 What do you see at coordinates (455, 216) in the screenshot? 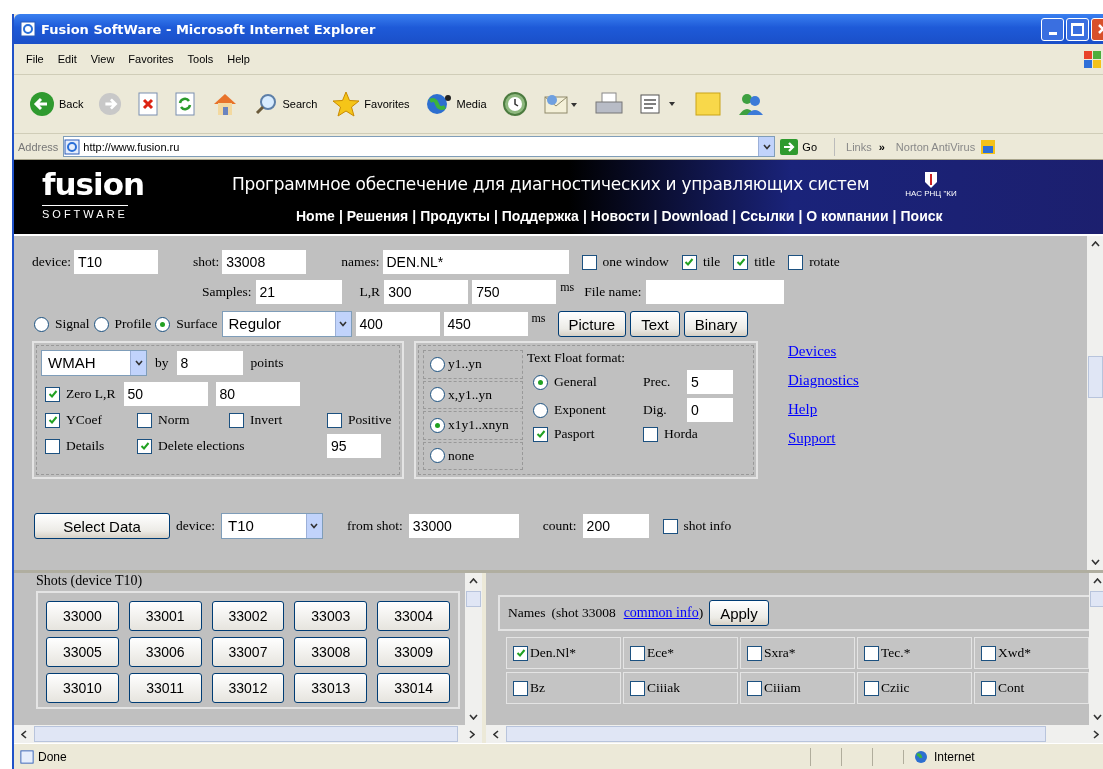
I see `nav-link: Продукты` at bounding box center [455, 216].